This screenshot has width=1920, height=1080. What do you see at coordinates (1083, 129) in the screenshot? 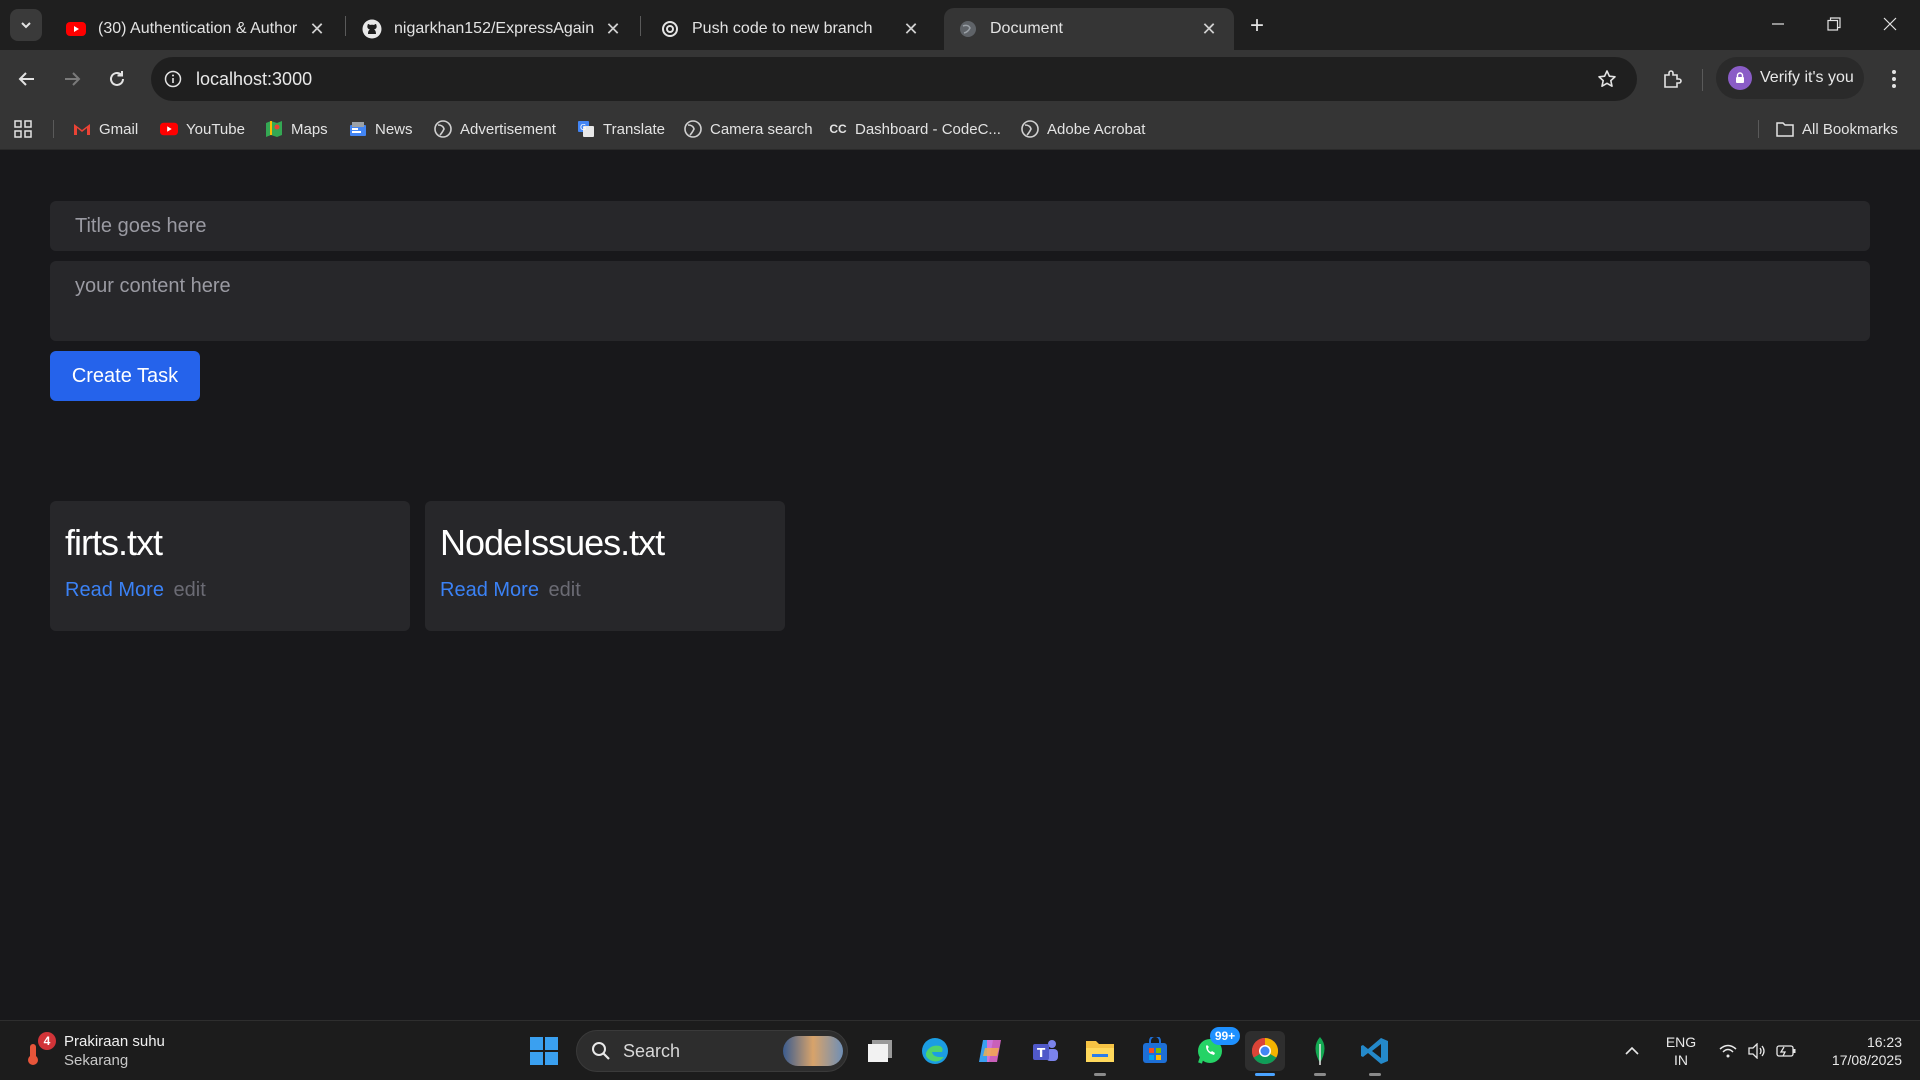
I see `bookmark-adobe-acrobat: Adobe Acrobat` at bounding box center [1083, 129].